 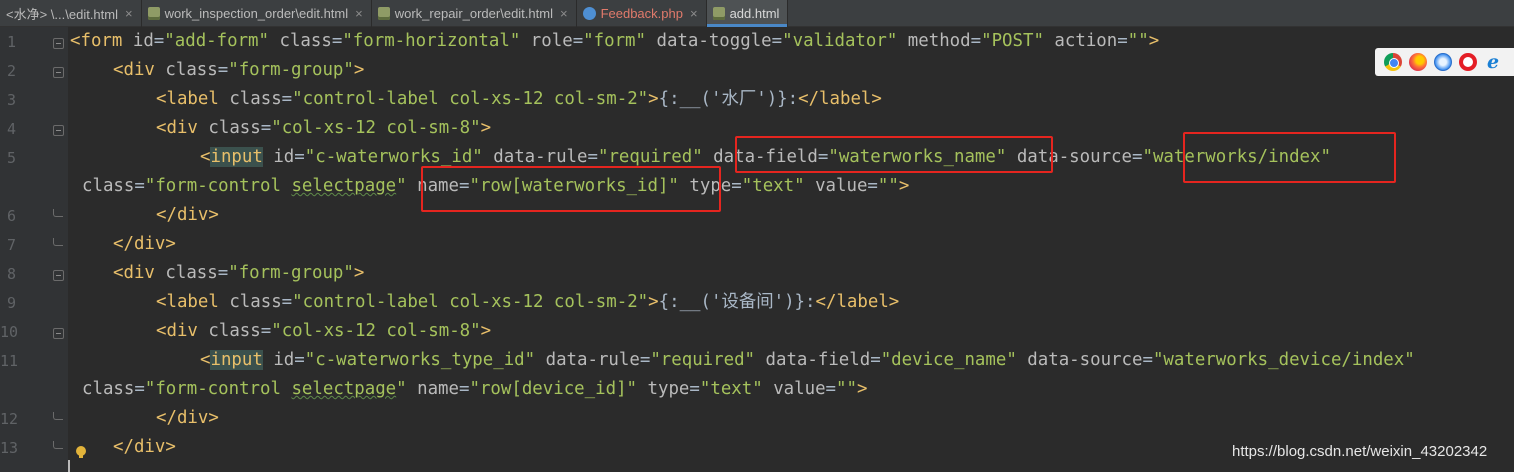 What do you see at coordinates (894, 154) in the screenshot?
I see `annotation-box-data-field` at bounding box center [894, 154].